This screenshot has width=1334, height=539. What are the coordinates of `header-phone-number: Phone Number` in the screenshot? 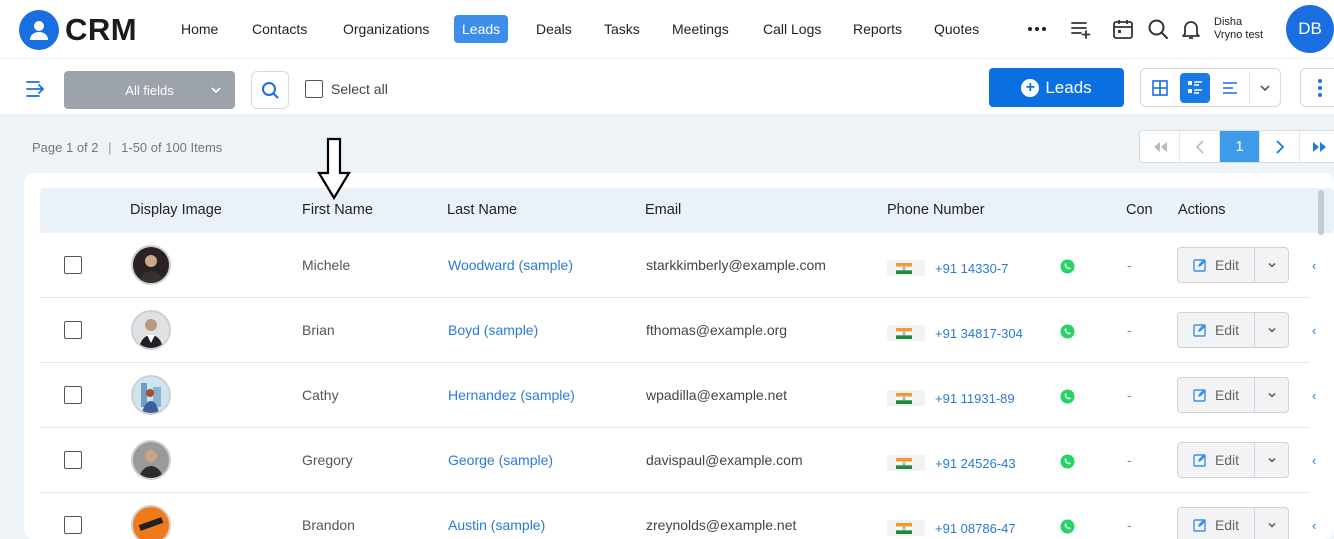 It's located at (936, 210).